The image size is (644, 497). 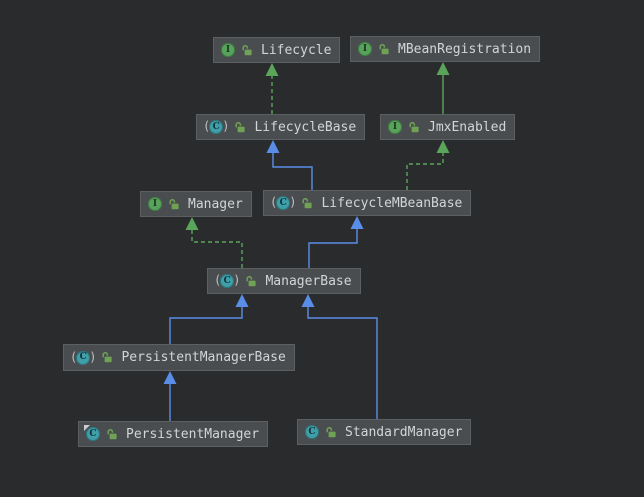 I want to click on class-icon: C, so click(x=312, y=432).